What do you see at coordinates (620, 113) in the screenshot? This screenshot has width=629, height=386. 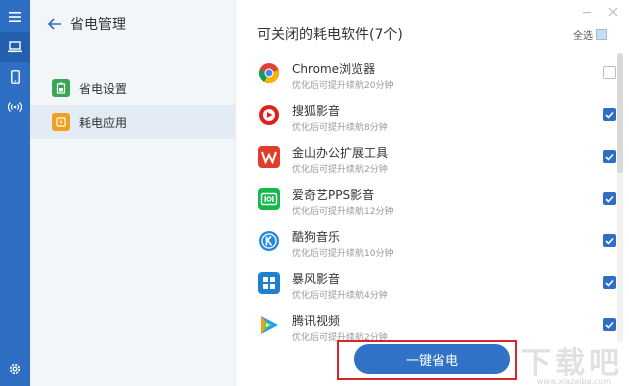 I see `scroll-thumb` at bounding box center [620, 113].